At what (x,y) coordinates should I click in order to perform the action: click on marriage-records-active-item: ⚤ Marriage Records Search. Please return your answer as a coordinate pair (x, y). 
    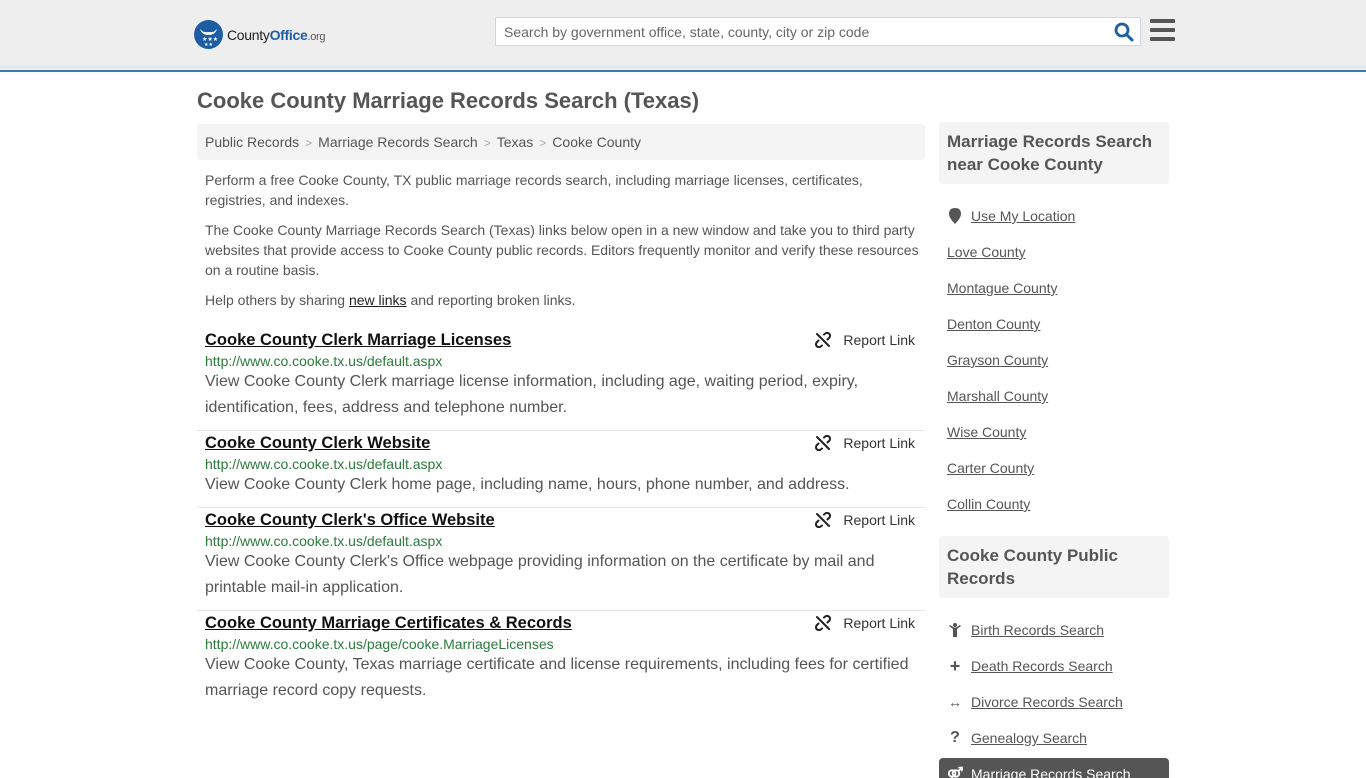
    Looking at the image, I should click on (1054, 768).